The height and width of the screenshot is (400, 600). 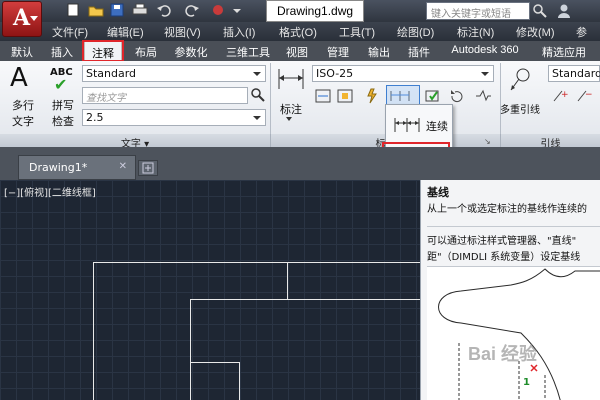 What do you see at coordinates (300, 163) in the screenshot?
I see `document-tab-strip: Drawing1* ✕` at bounding box center [300, 163].